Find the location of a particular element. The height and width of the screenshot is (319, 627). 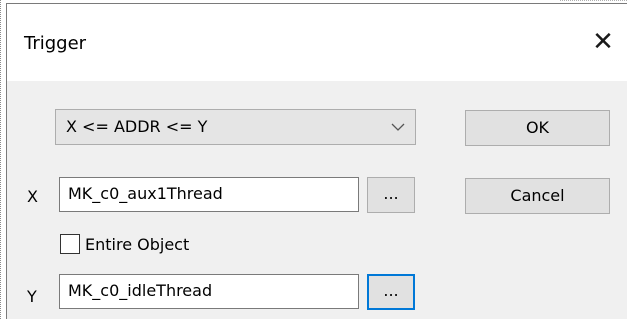

close-icon: ✕ is located at coordinates (603, 42).